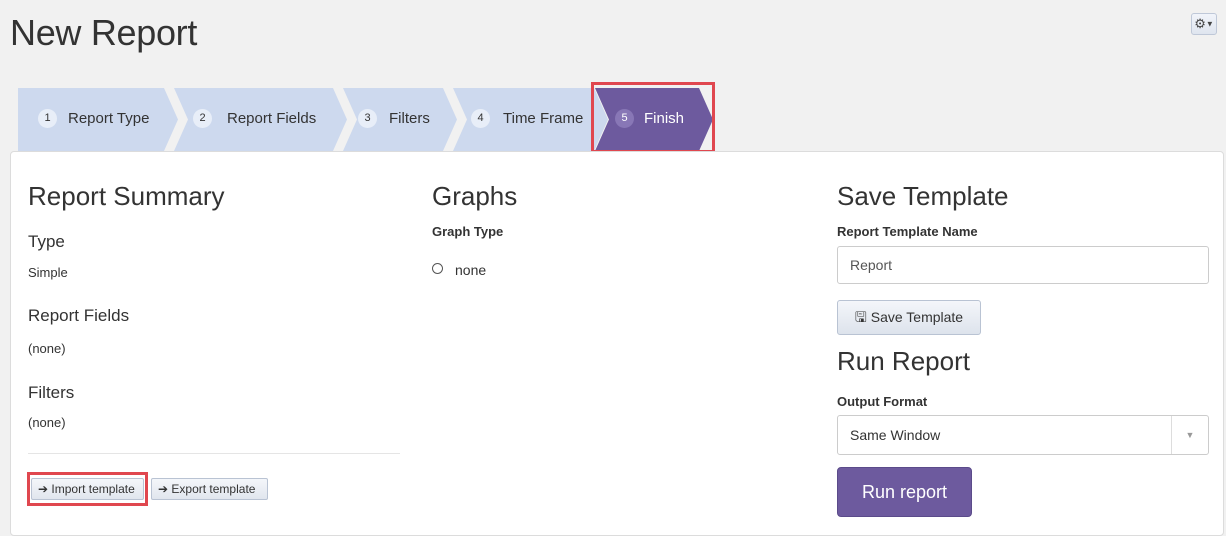 This screenshot has width=1226, height=536. What do you see at coordinates (904, 492) in the screenshot?
I see `run-report-button: Run report` at bounding box center [904, 492].